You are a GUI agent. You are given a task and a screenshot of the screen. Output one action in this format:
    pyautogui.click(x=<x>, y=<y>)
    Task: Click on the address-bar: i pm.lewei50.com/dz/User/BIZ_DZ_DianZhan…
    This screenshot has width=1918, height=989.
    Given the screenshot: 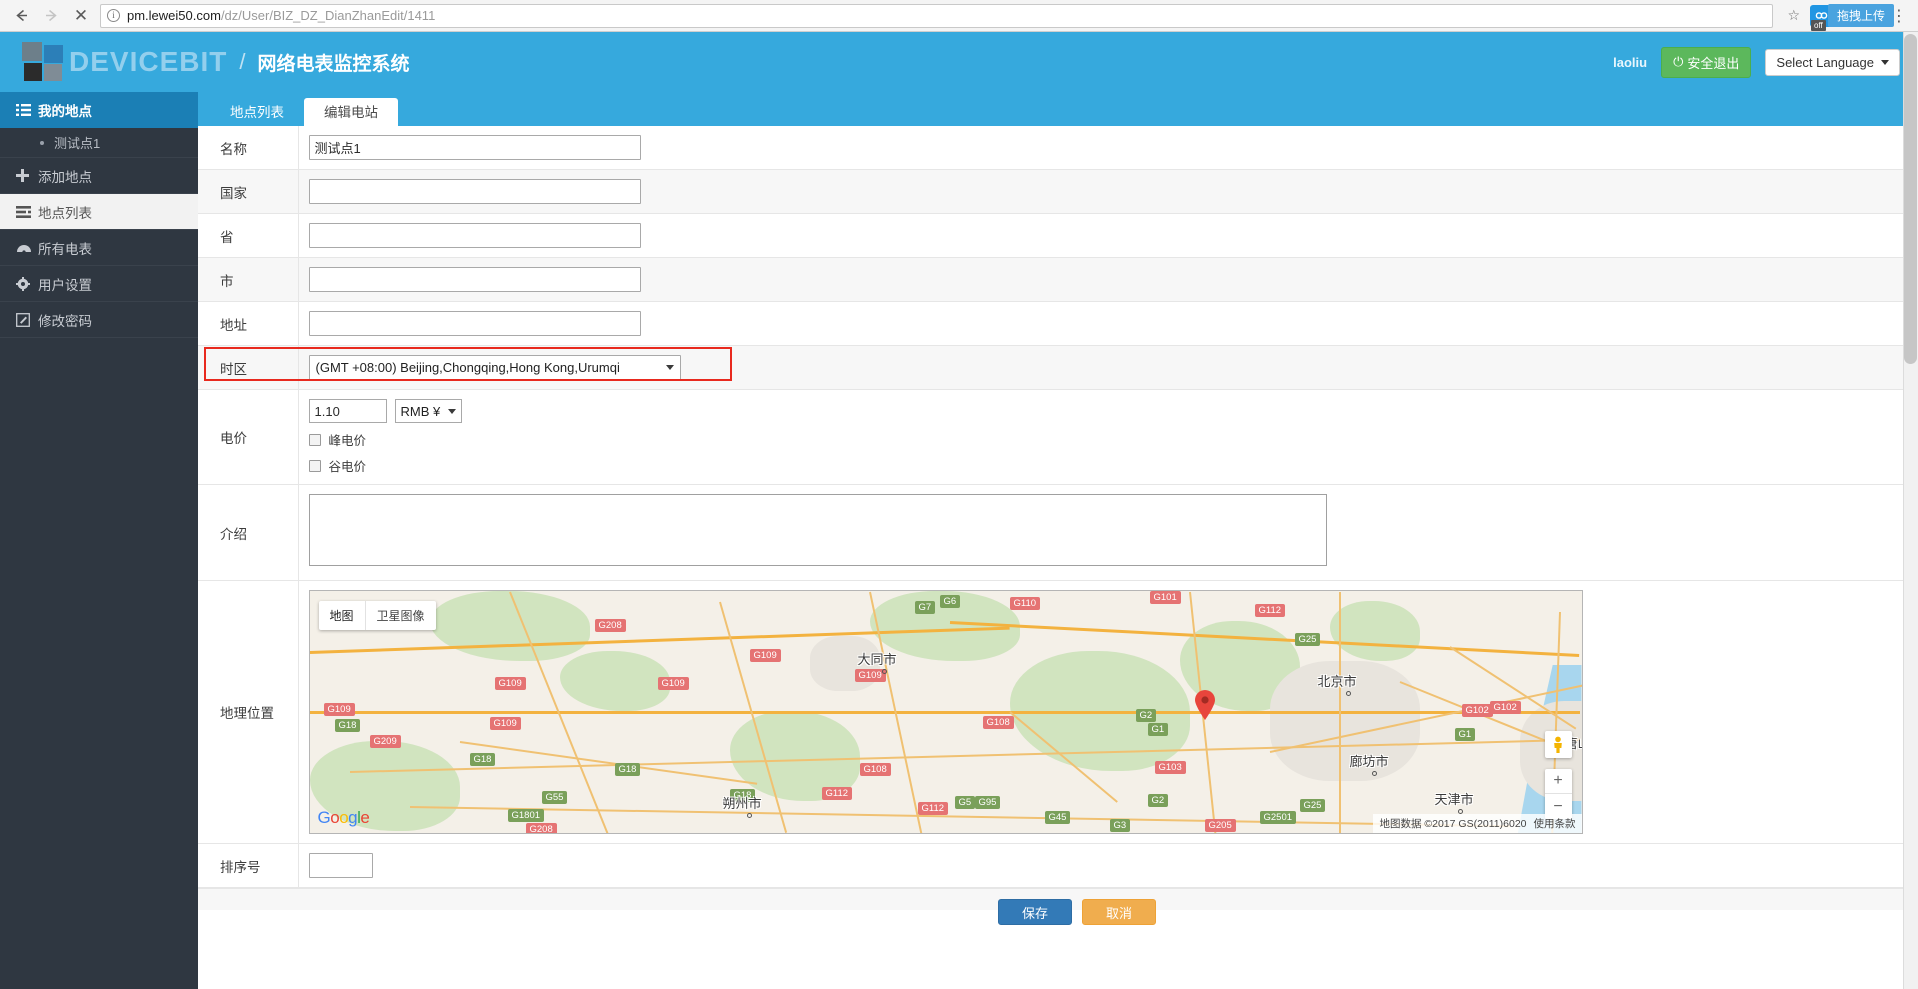 What is the action you would take?
    pyautogui.click(x=937, y=15)
    